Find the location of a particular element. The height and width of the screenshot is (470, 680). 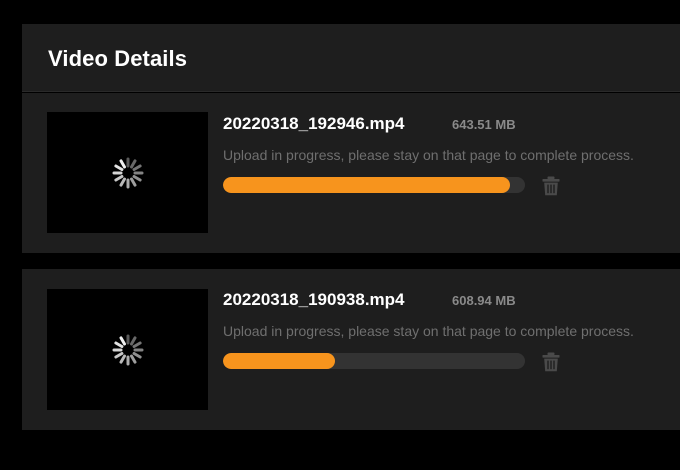

file-name: 20220318_190938.mp4 is located at coordinates (314, 299).